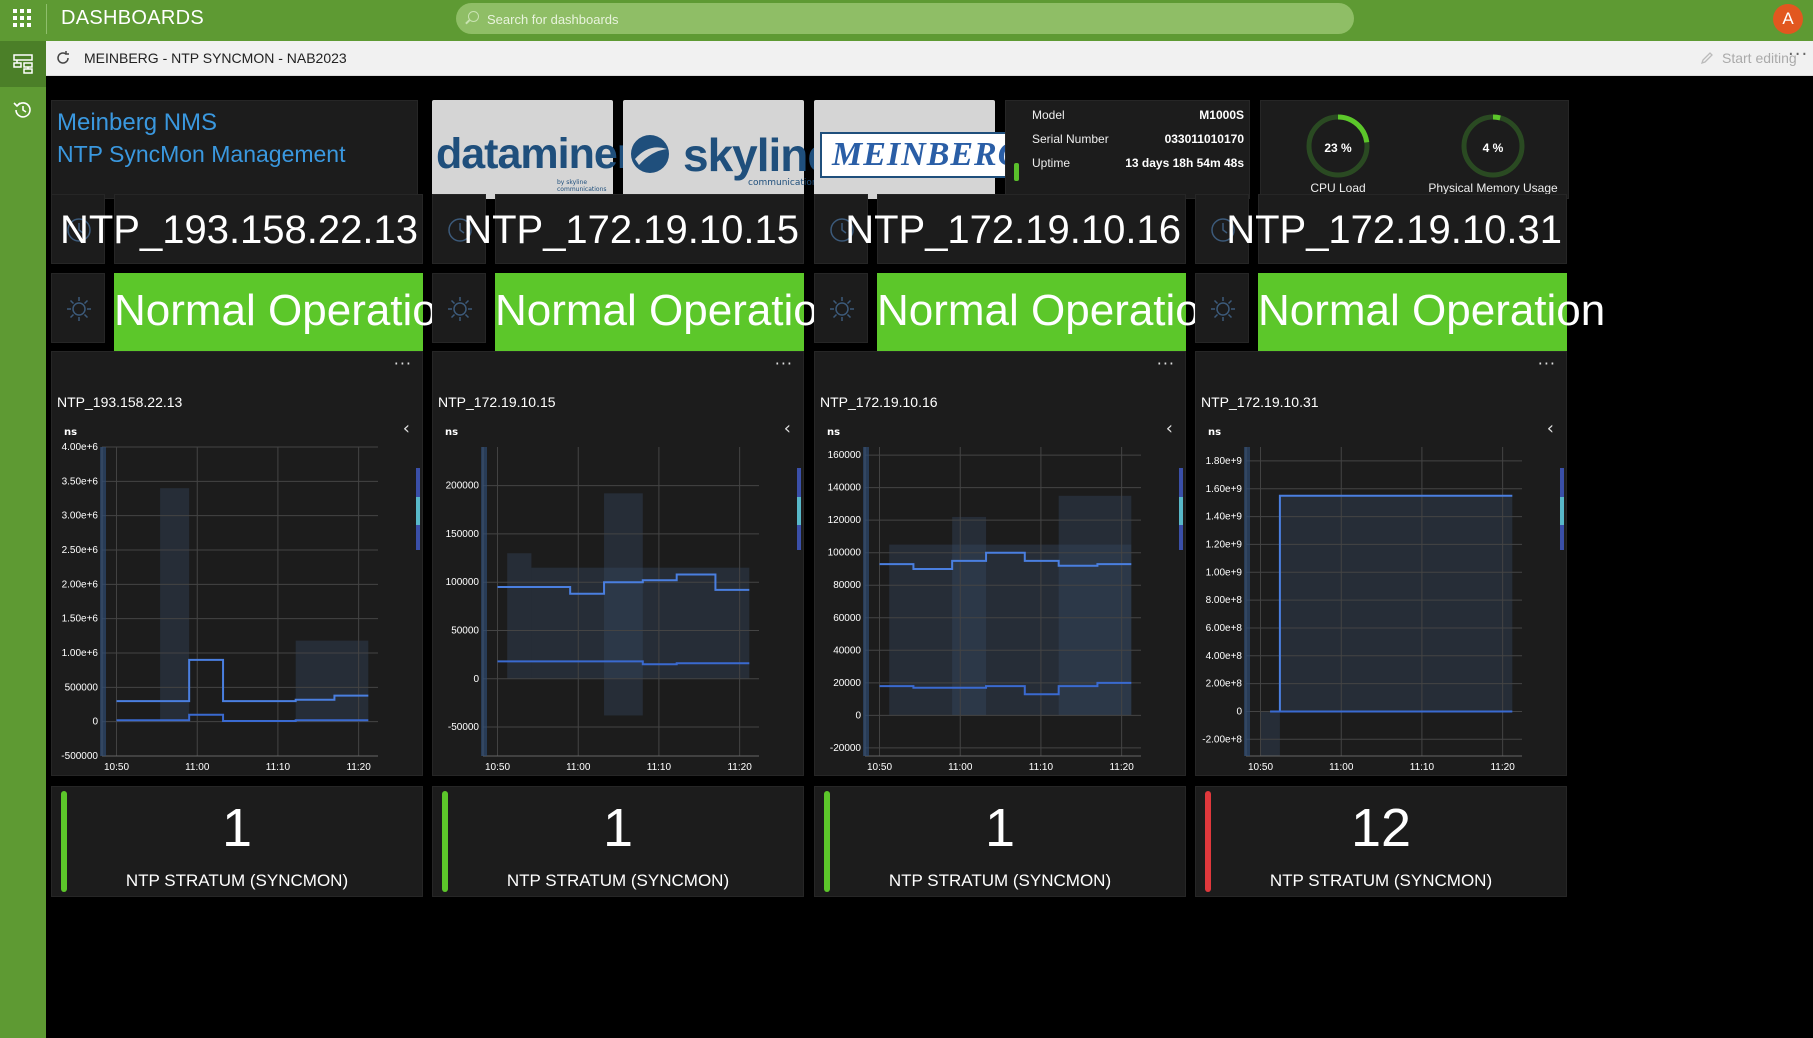  What do you see at coordinates (533, 149) in the screenshot?
I see `dataminer-logo: dataminer by skyline communications` at bounding box center [533, 149].